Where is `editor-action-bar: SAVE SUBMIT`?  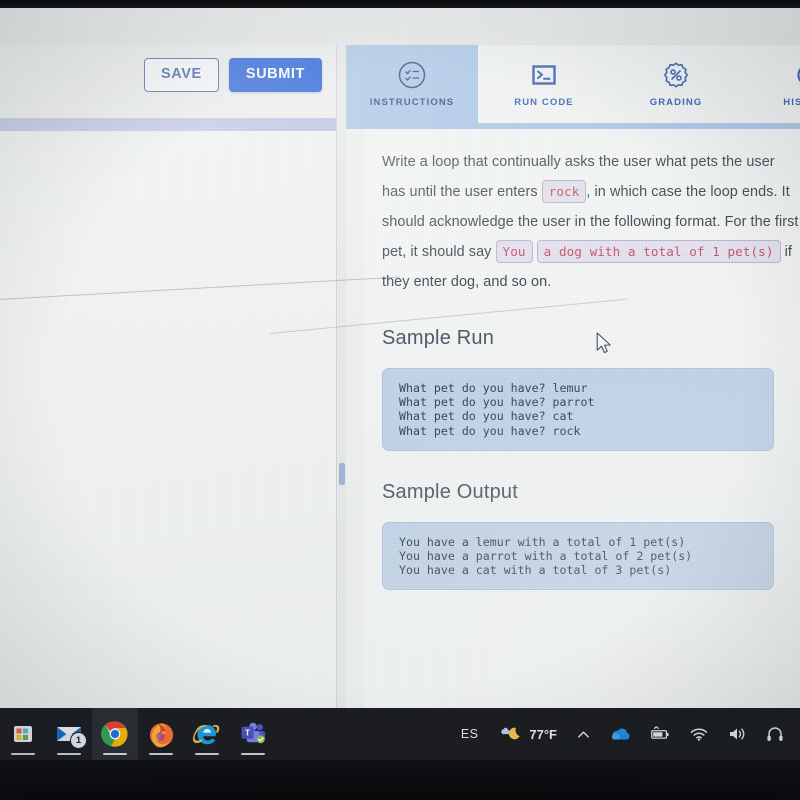
editor-action-bar: SAVE SUBMIT is located at coordinates (168, 81).